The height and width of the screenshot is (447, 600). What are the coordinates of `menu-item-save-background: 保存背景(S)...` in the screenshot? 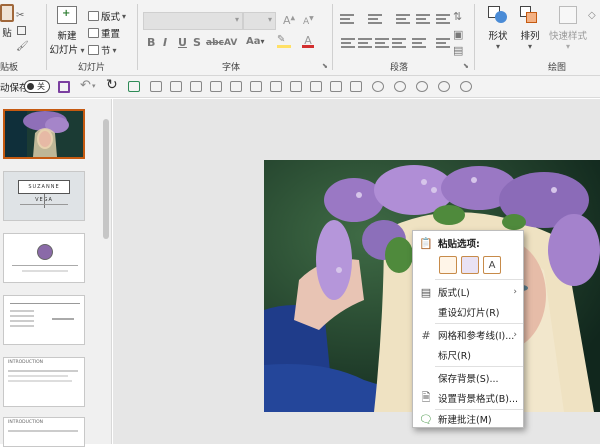 It's located at (468, 378).